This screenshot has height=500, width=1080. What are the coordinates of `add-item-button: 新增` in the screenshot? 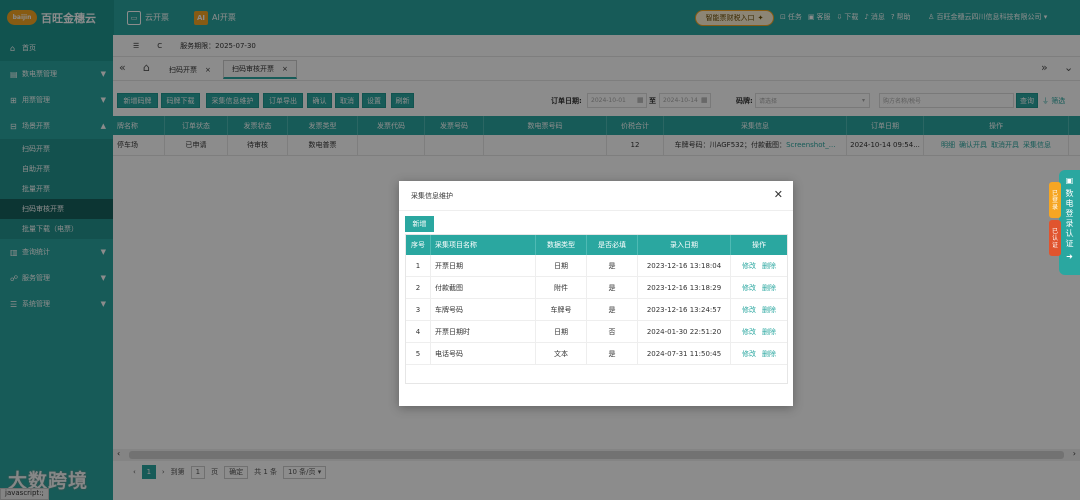 It's located at (419, 224).